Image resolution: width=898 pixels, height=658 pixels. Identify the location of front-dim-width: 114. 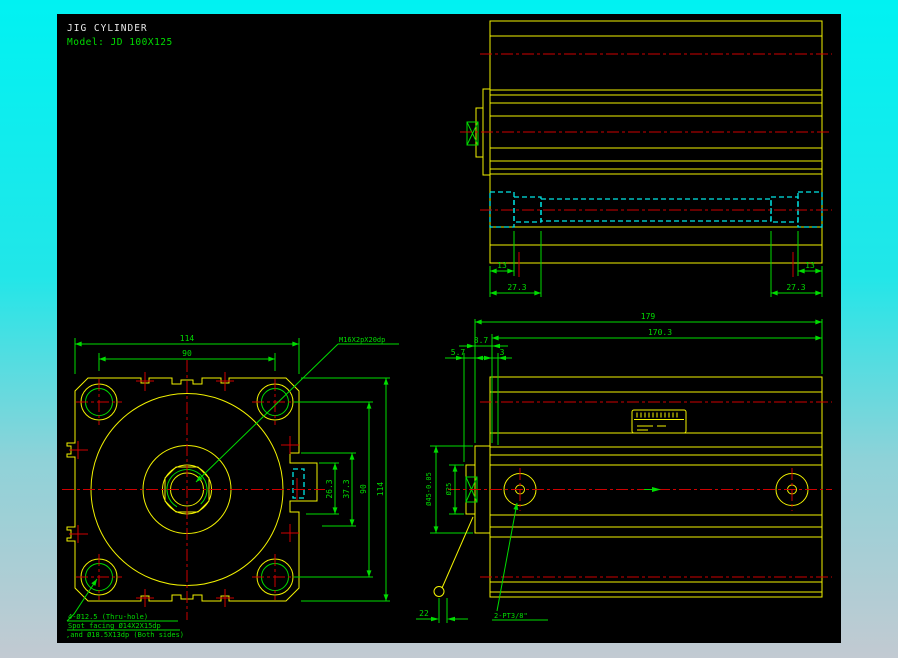
(187, 338).